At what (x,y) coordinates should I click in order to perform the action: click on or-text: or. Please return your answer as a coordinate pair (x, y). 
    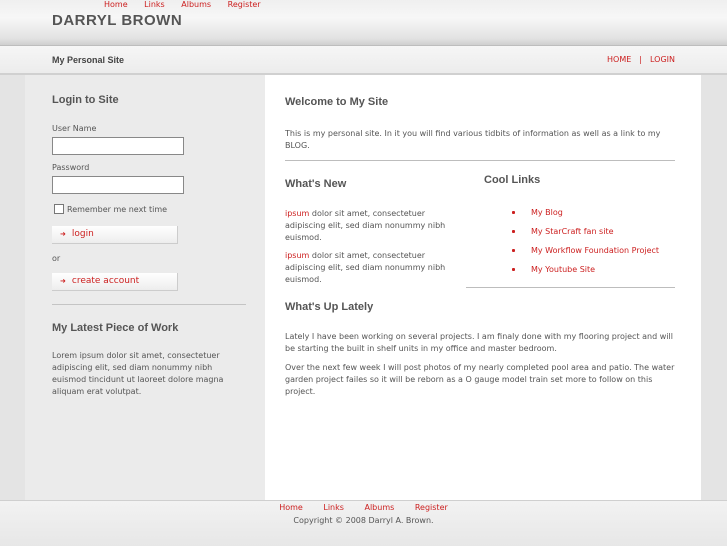
    Looking at the image, I should click on (56, 258).